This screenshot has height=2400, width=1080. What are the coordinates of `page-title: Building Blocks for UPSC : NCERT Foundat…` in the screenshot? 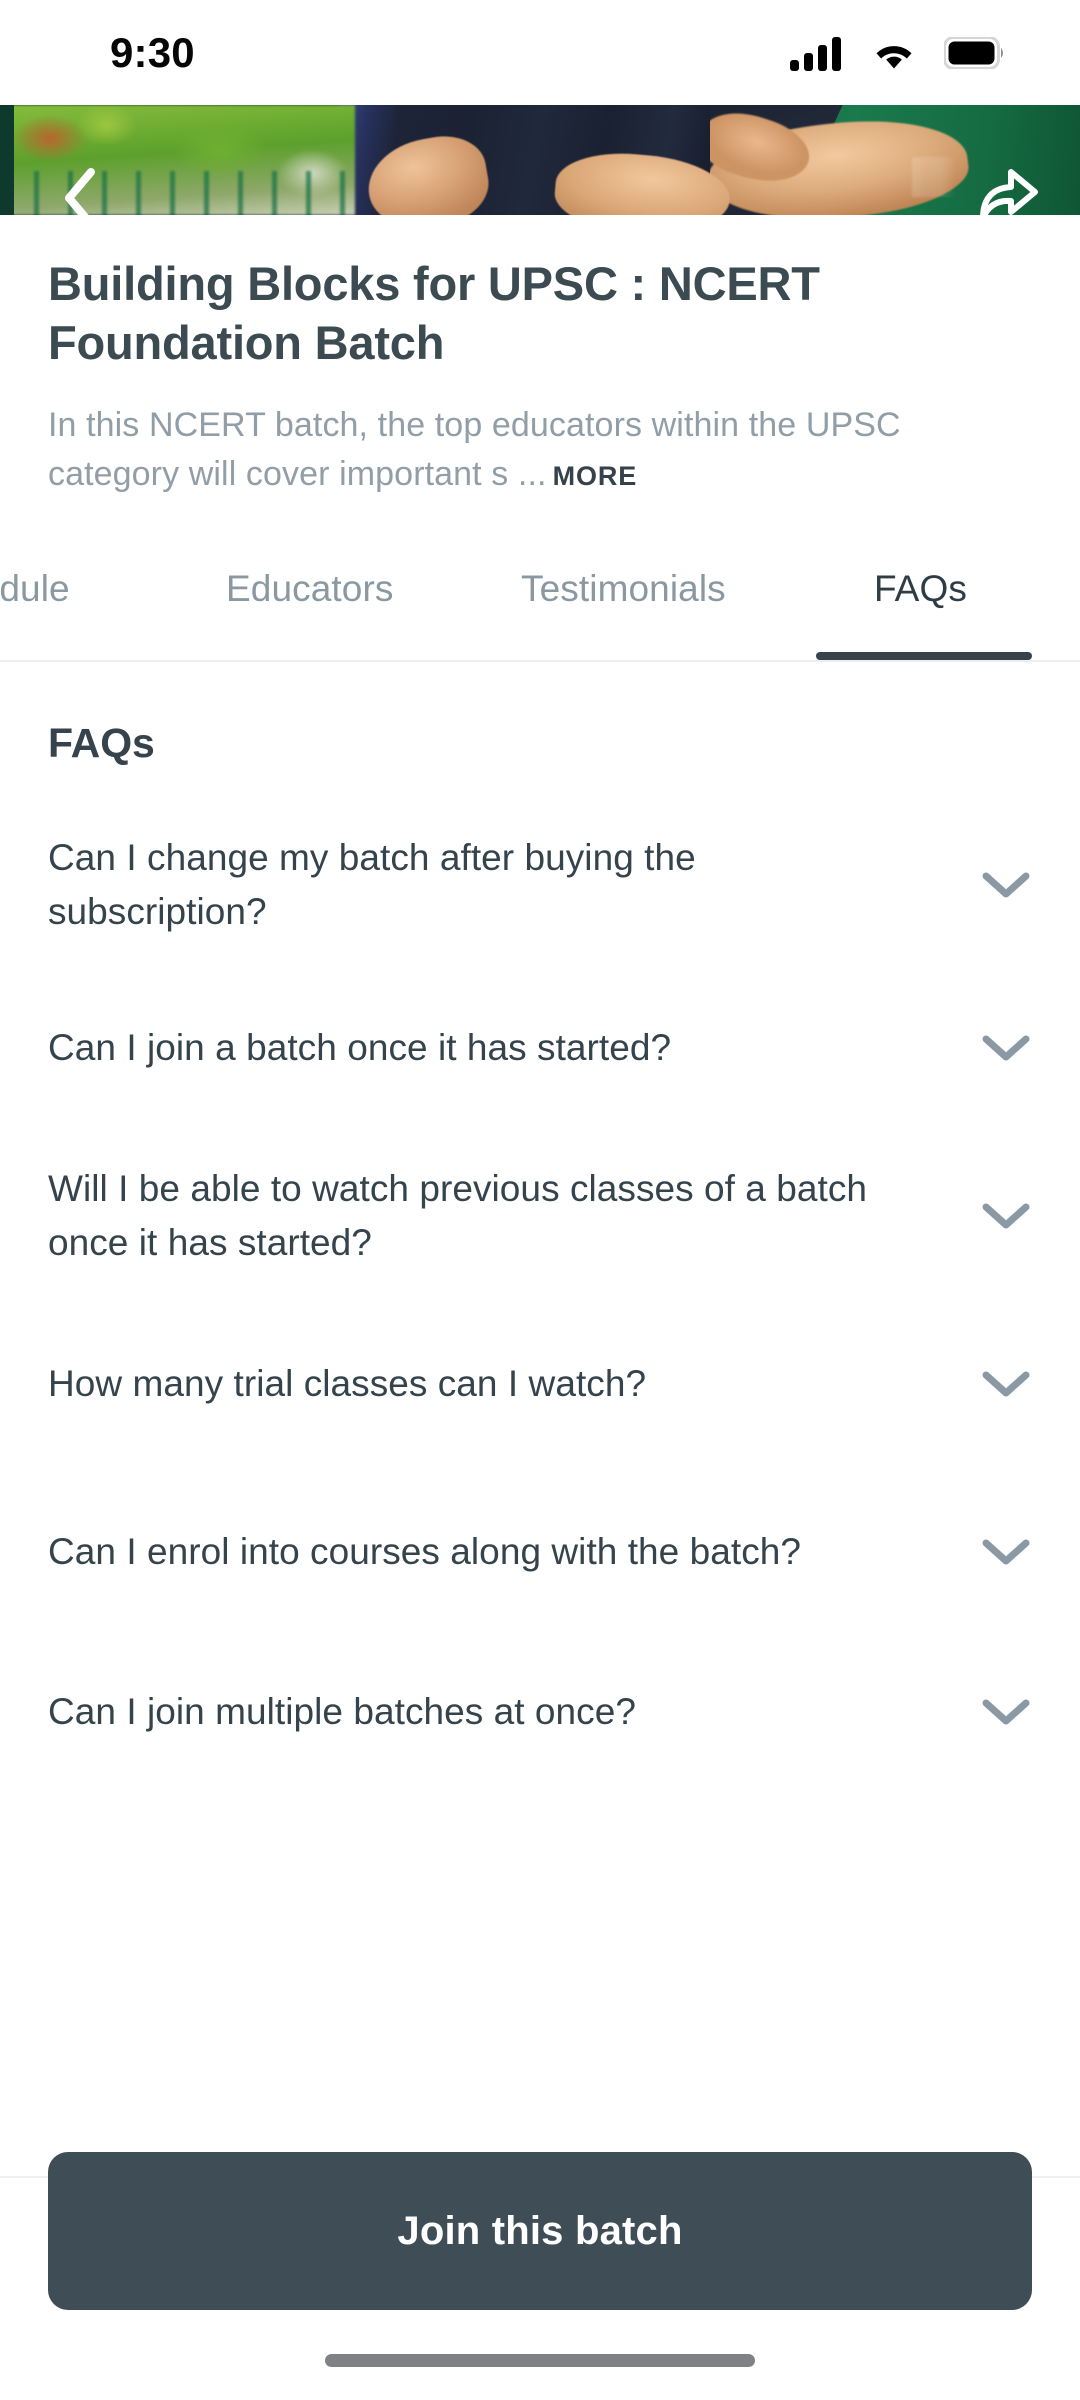 It's located at (434, 313).